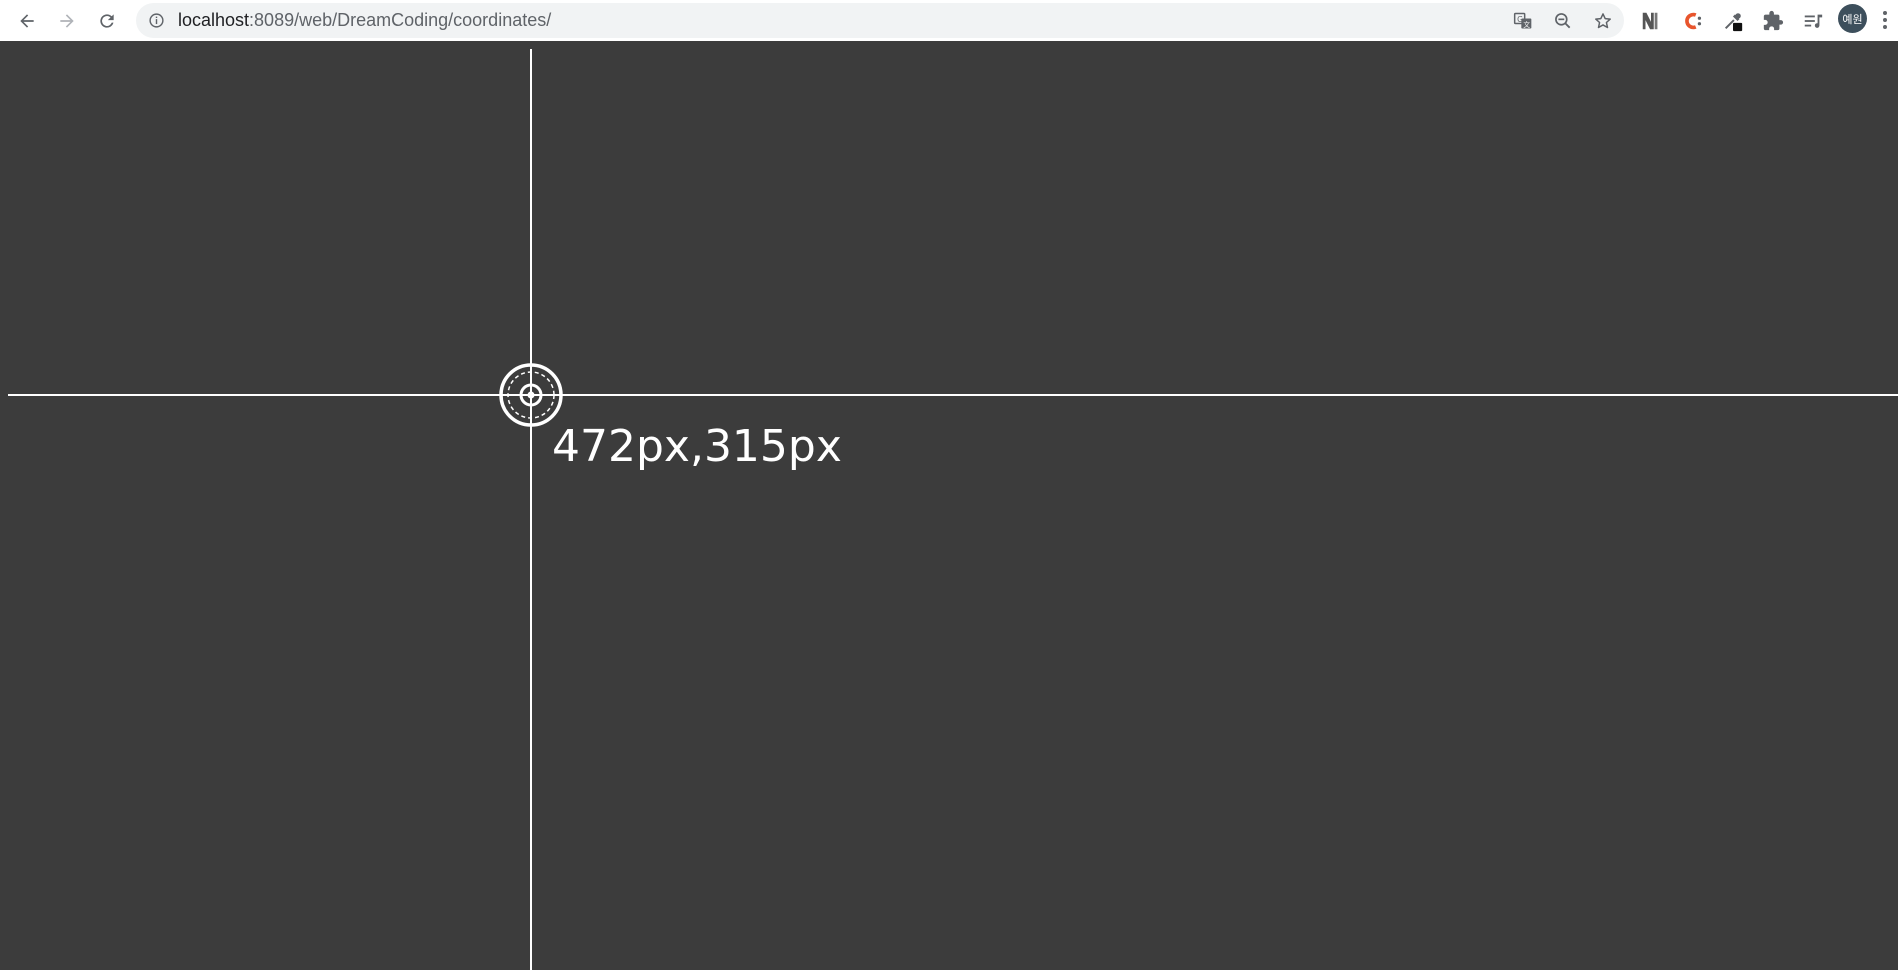 Image resolution: width=1898 pixels, height=970 pixels. I want to click on puzzle-icon, so click(1773, 20).